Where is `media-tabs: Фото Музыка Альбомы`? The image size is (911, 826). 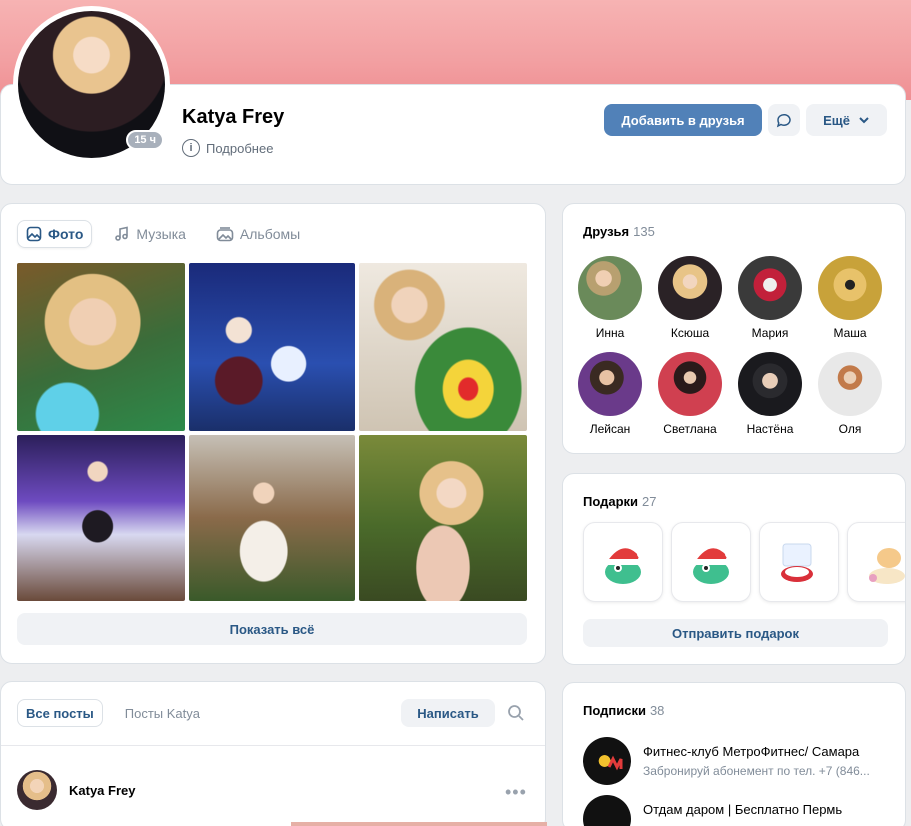 media-tabs: Фото Музыка Альбомы is located at coordinates (162, 234).